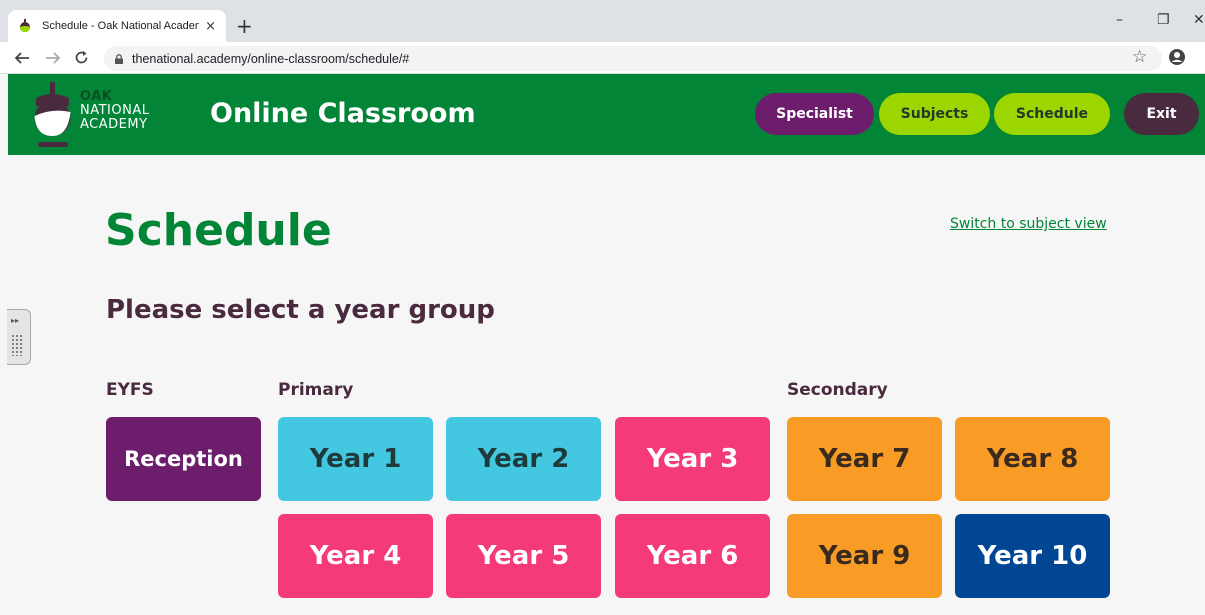 The height and width of the screenshot is (615, 1205). I want to click on browser-tab-strip: Schedule - Oak National Academ × + – ❐ ✕, so click(602, 21).